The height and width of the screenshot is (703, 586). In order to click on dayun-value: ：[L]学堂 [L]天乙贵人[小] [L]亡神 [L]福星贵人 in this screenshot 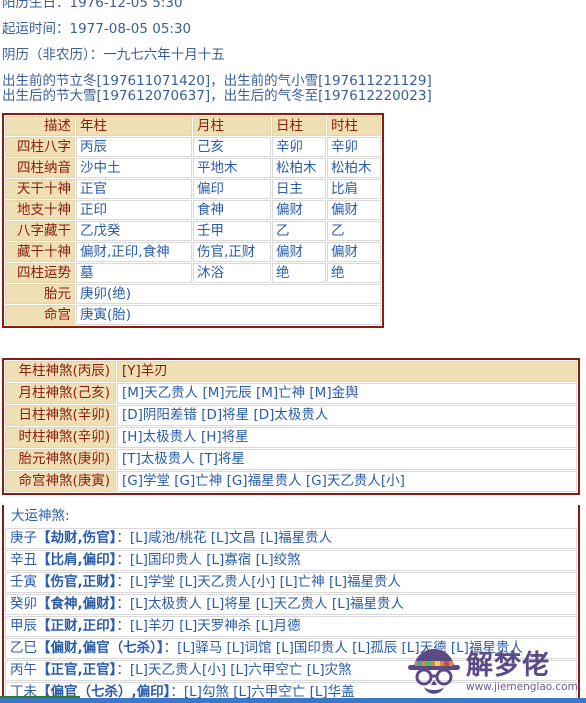, I will do `click(259, 582)`.